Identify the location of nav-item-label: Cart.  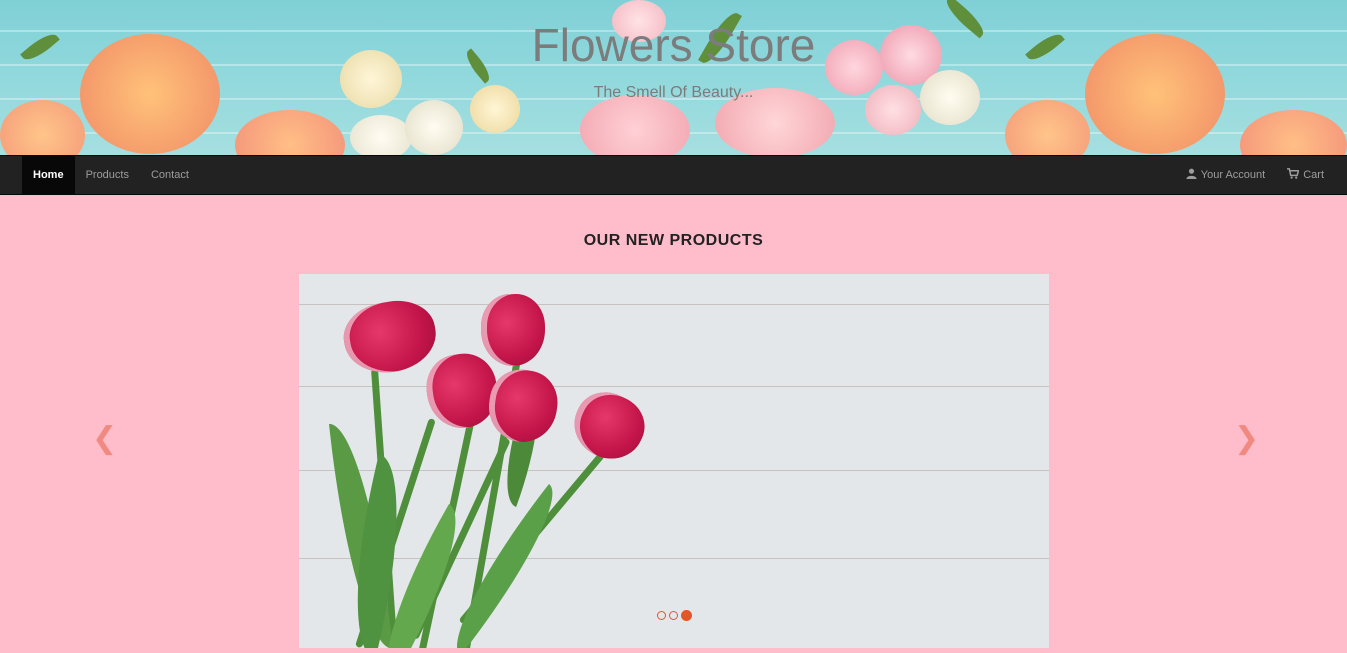
(1313, 175).